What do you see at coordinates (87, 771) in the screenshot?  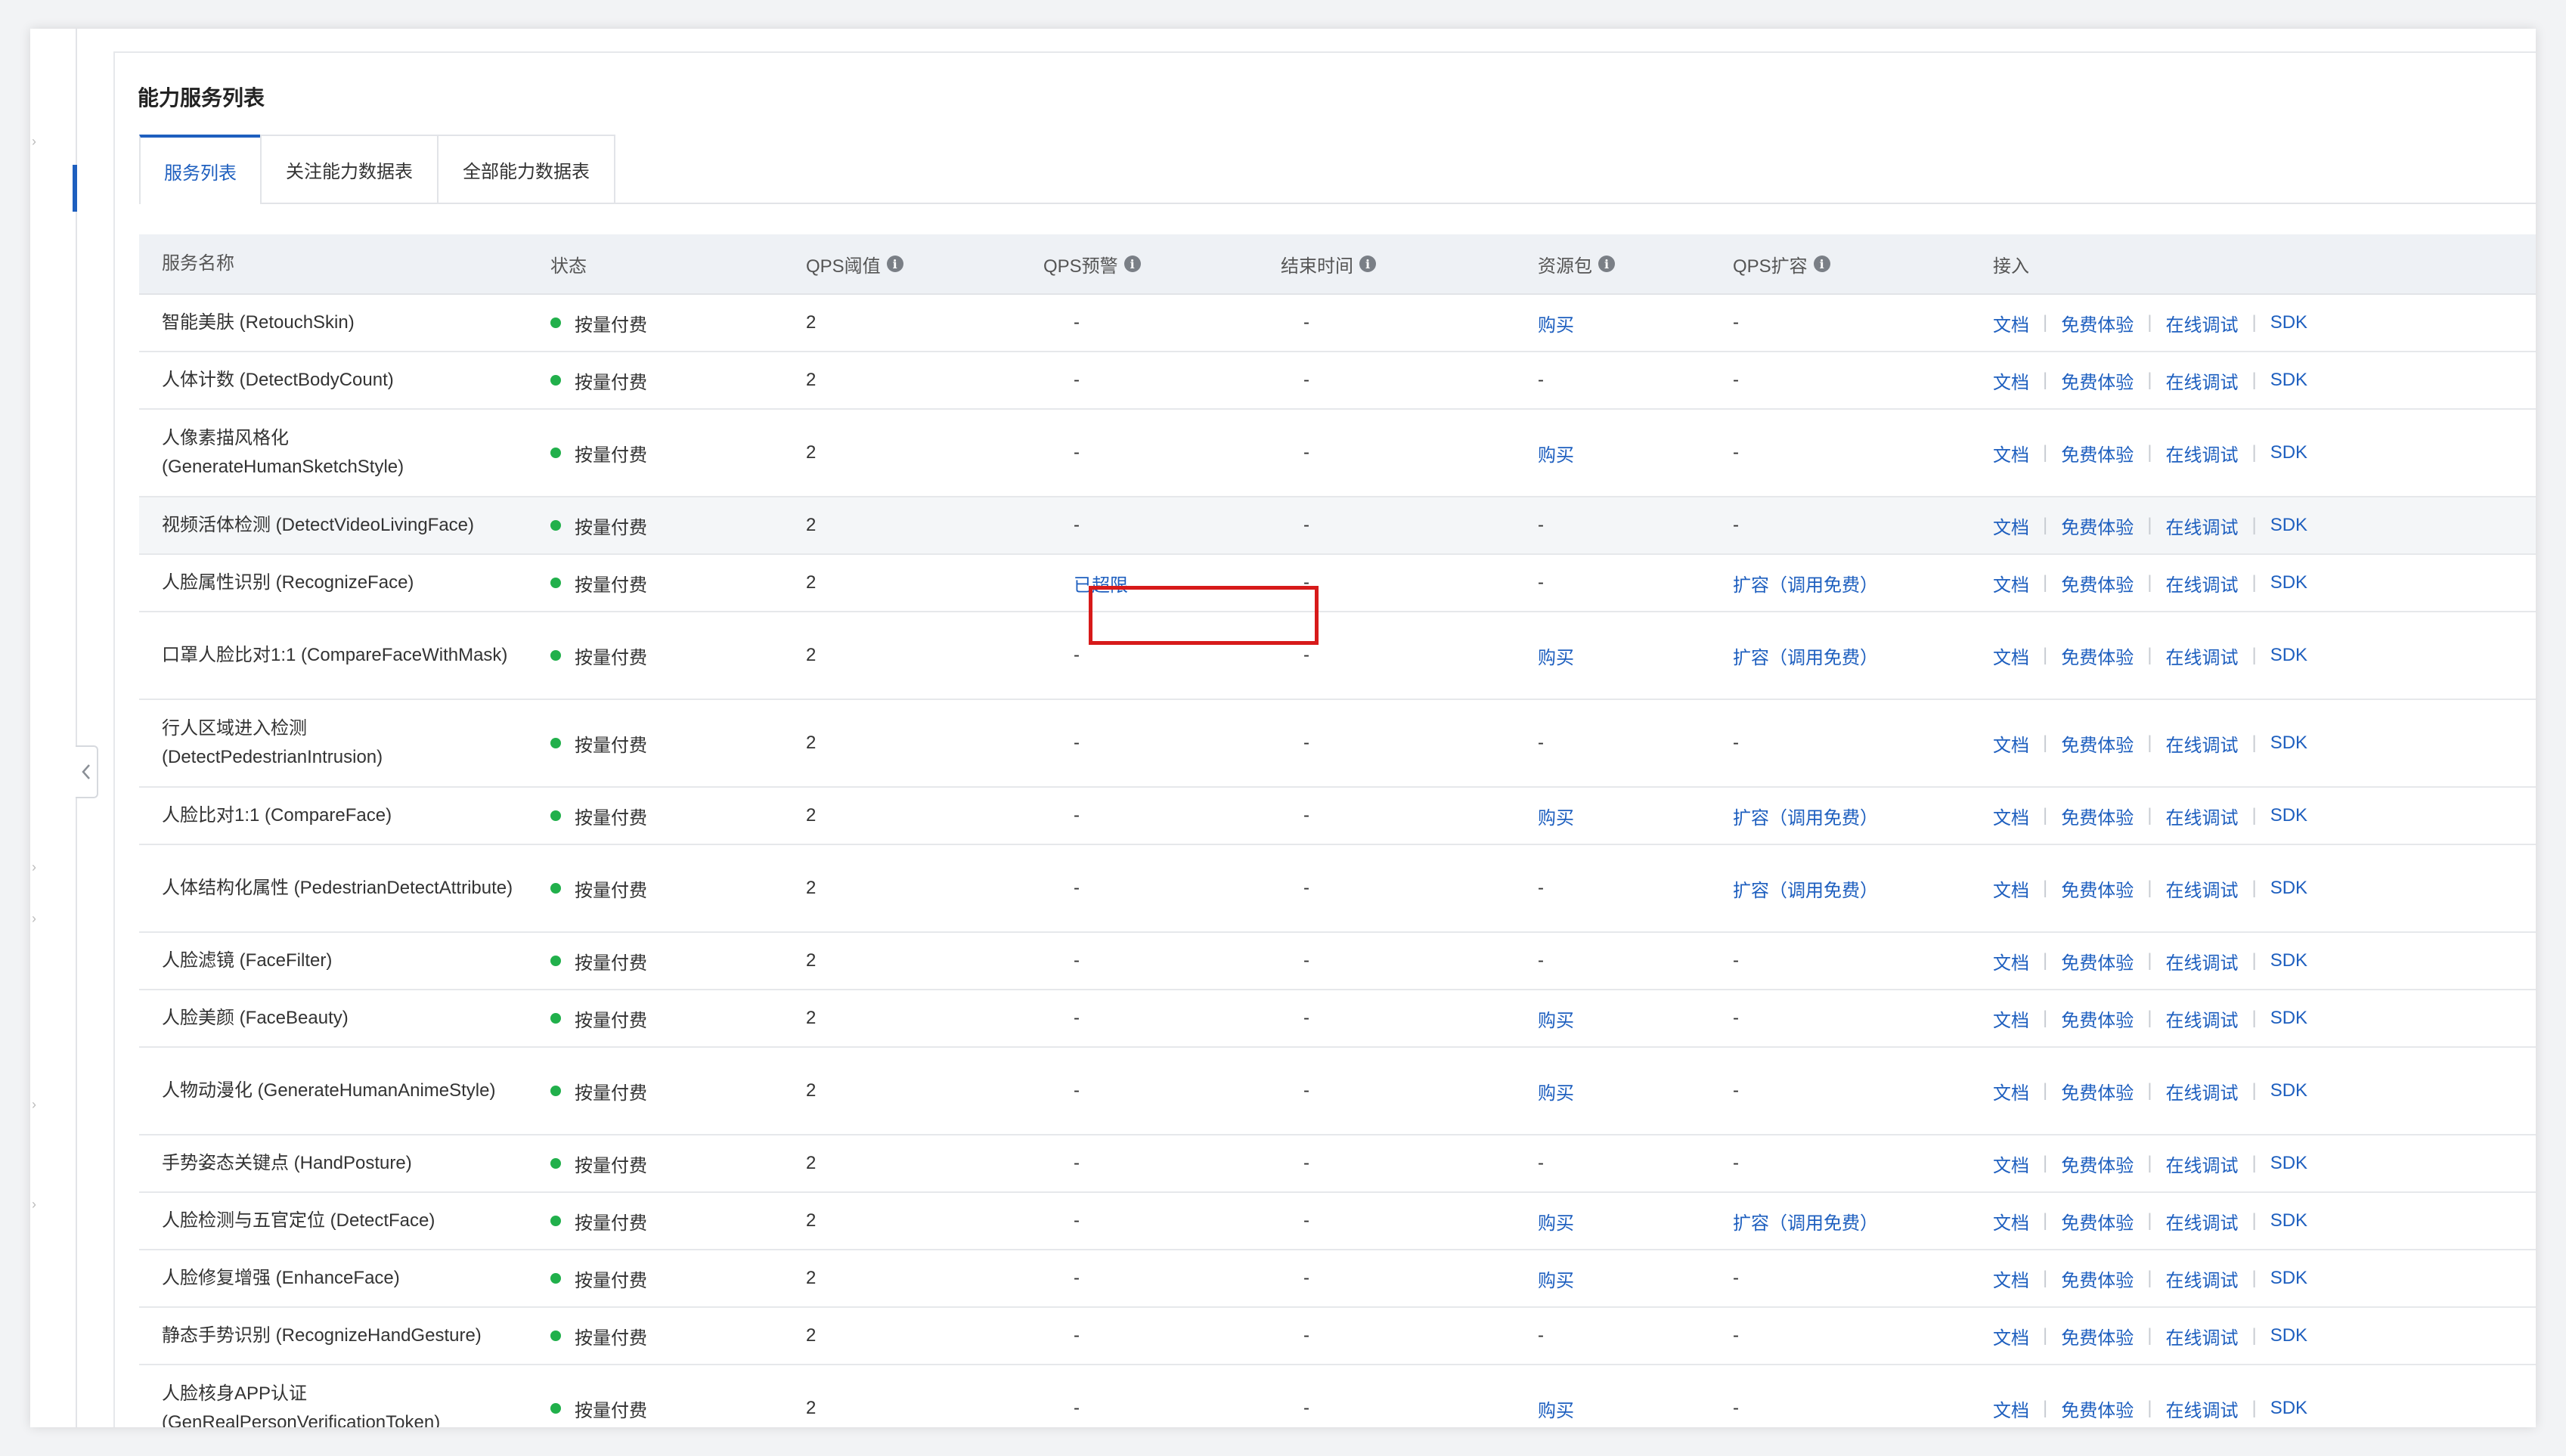 I see `sidebar-collapse-button` at bounding box center [87, 771].